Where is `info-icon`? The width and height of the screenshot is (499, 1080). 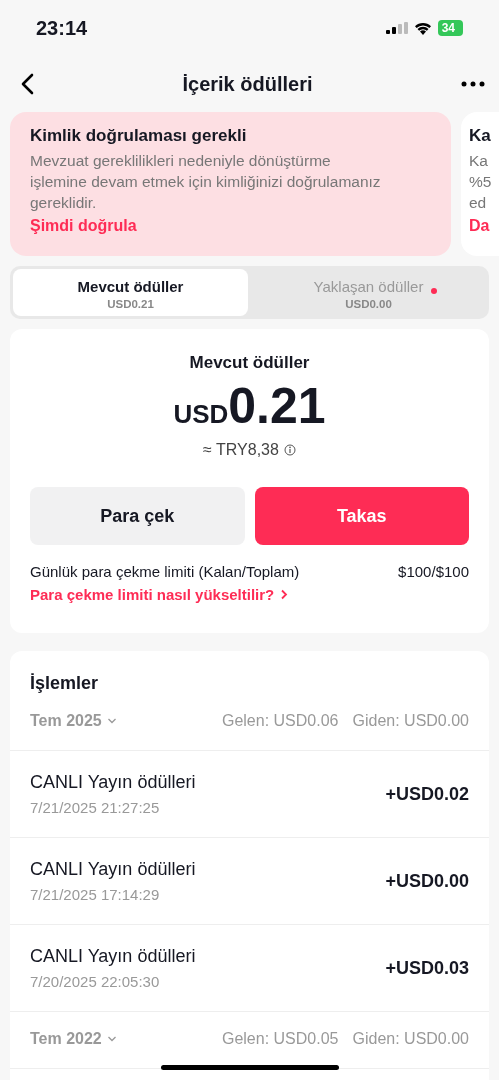
info-icon is located at coordinates (289, 450).